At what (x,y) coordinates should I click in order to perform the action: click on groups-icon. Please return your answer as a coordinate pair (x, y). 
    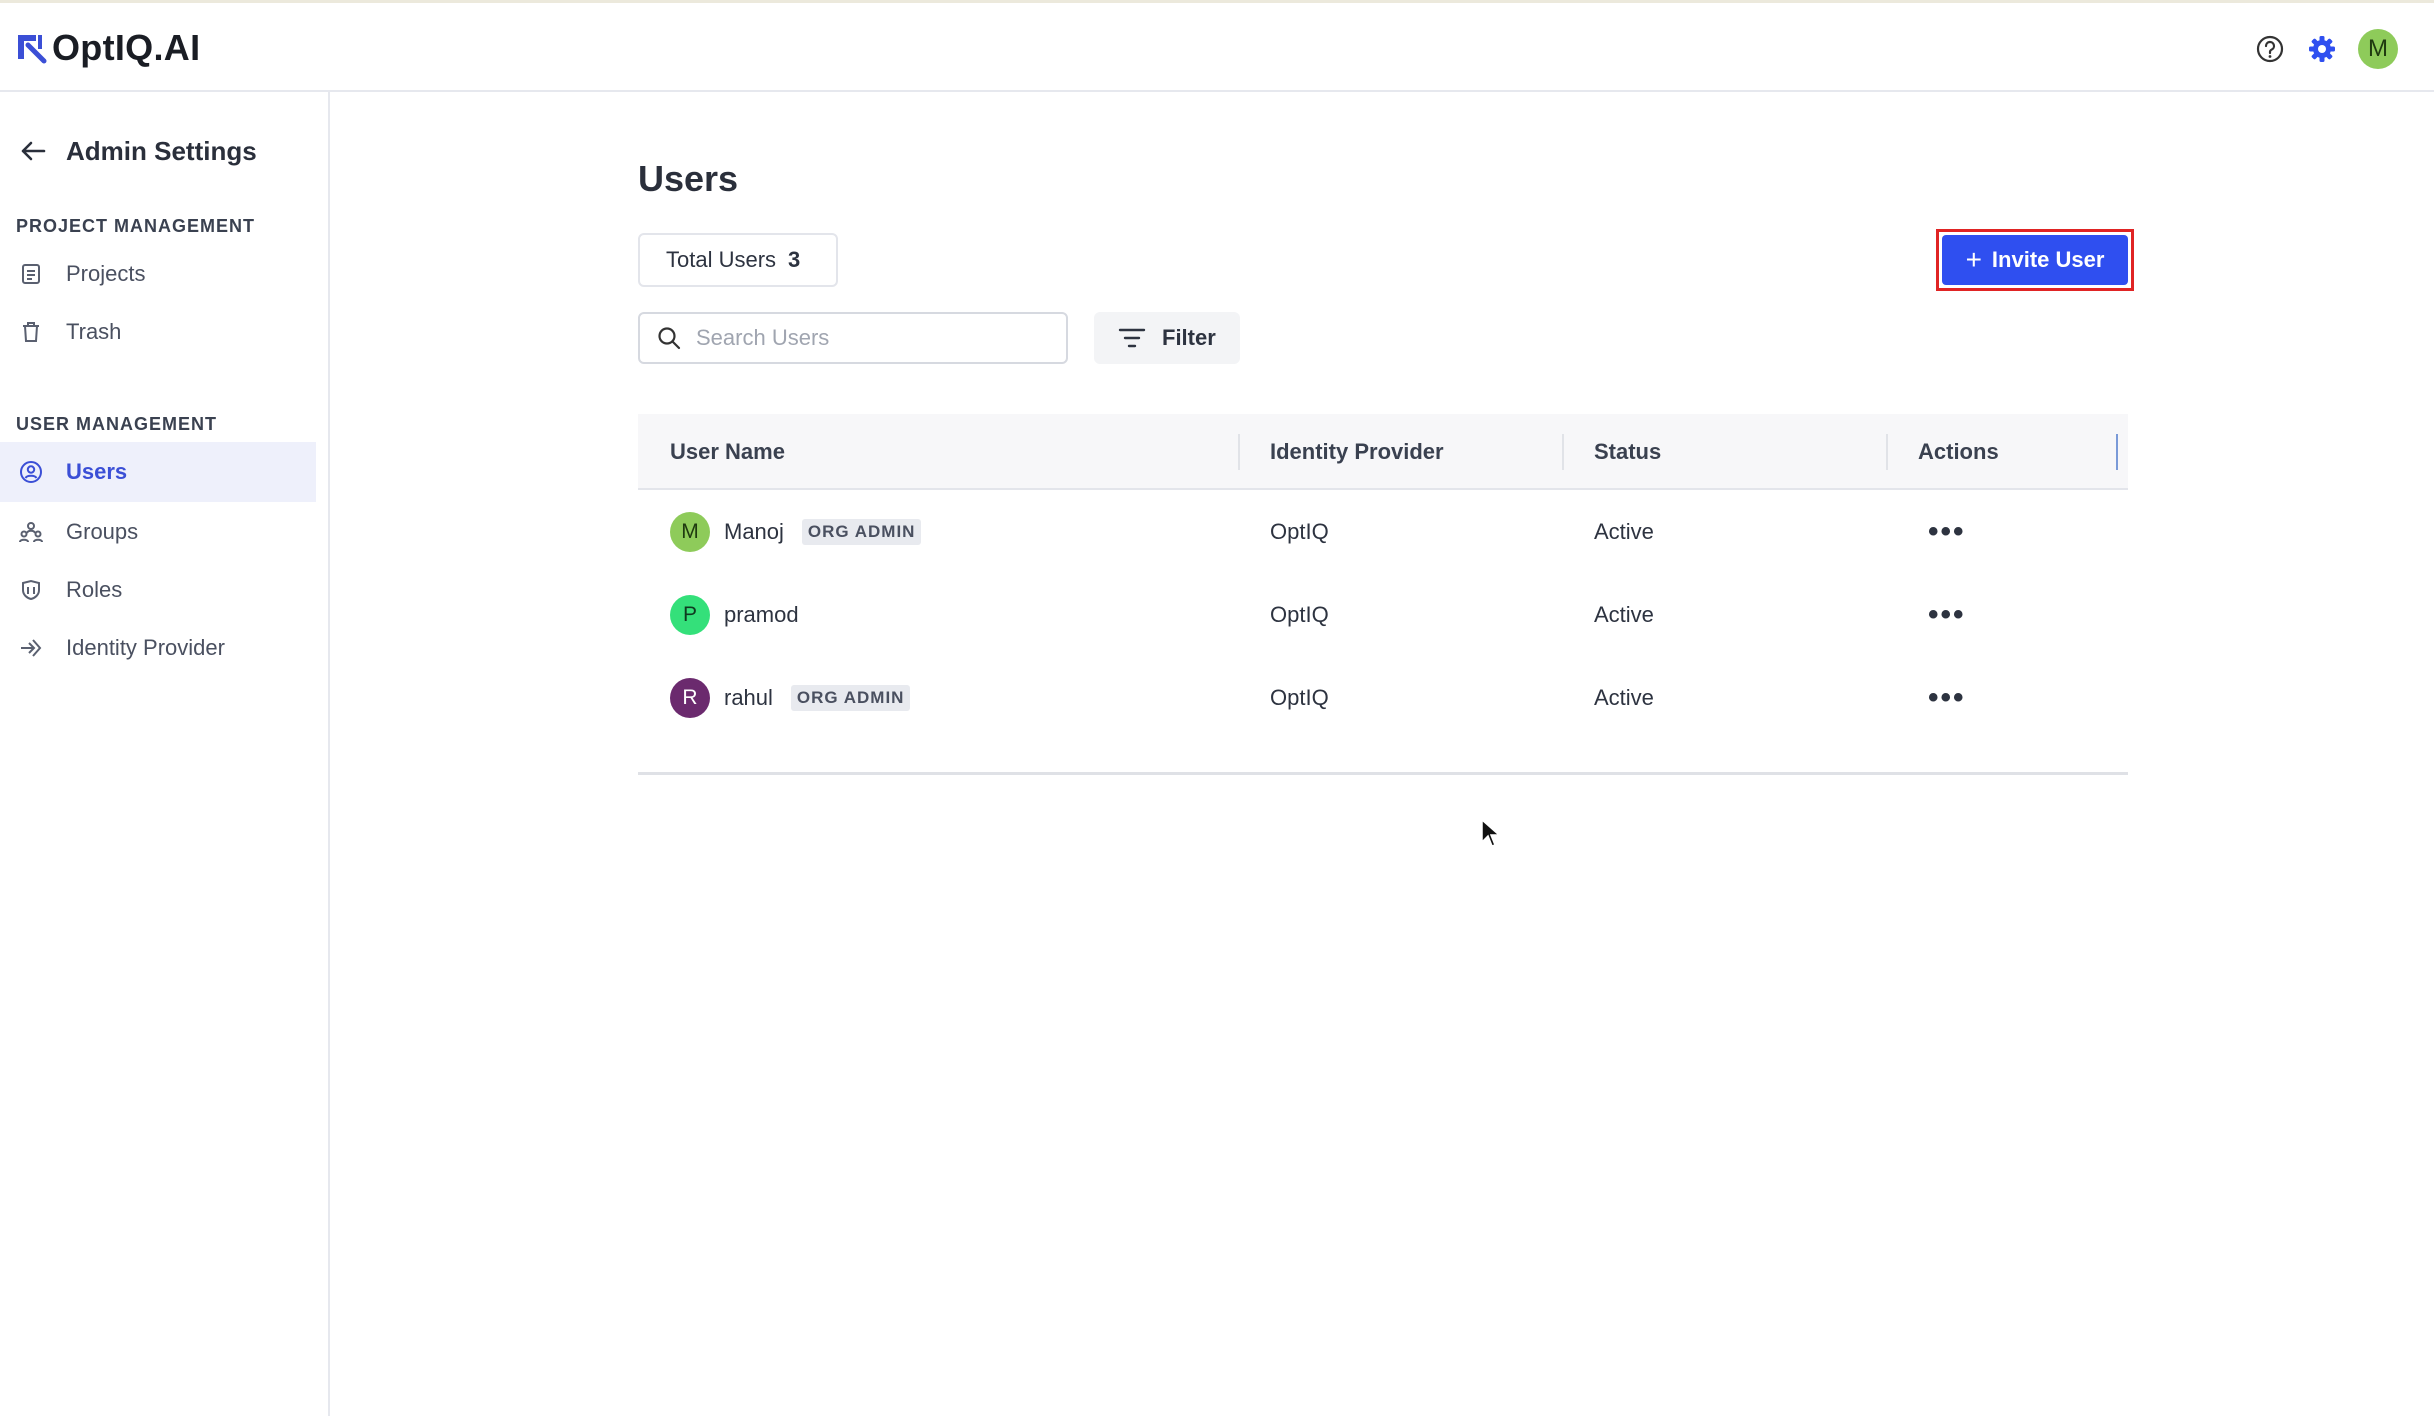
    Looking at the image, I should click on (31, 532).